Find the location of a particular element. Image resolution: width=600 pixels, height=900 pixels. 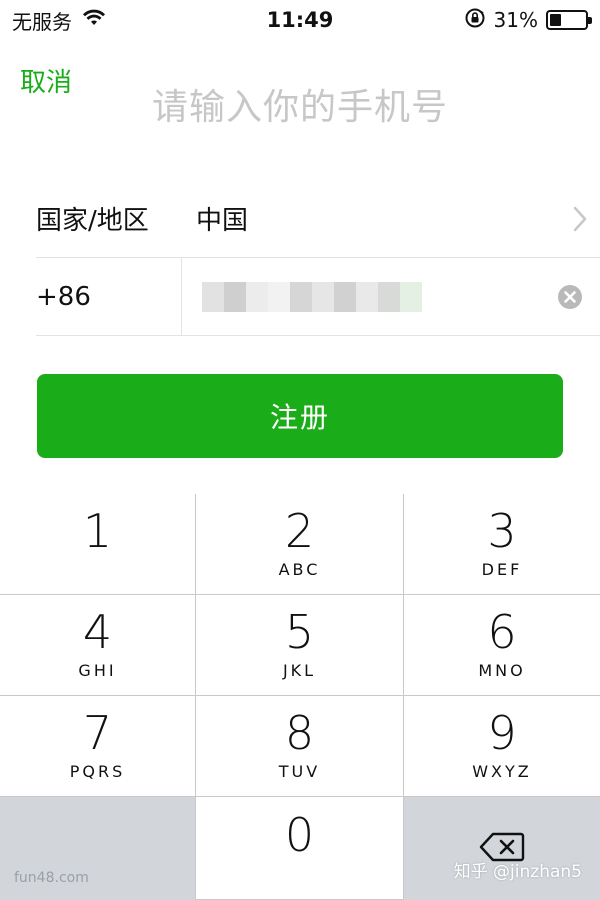

key-8: 8 TUV is located at coordinates (300, 746).